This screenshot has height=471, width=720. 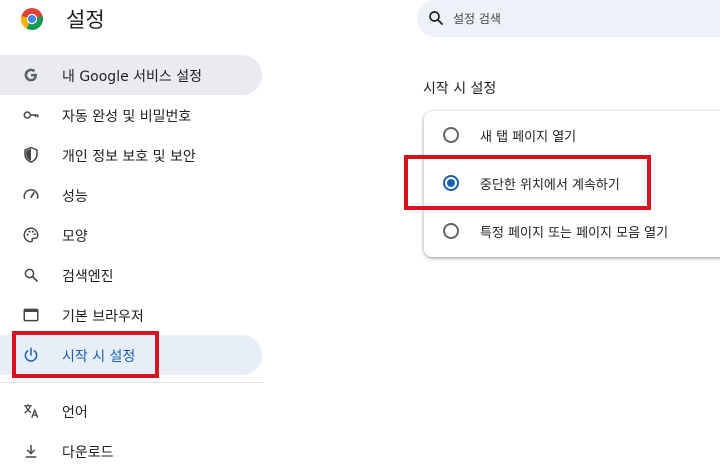 What do you see at coordinates (131, 195) in the screenshot?
I see `sidebar-item-performance: 성능` at bounding box center [131, 195].